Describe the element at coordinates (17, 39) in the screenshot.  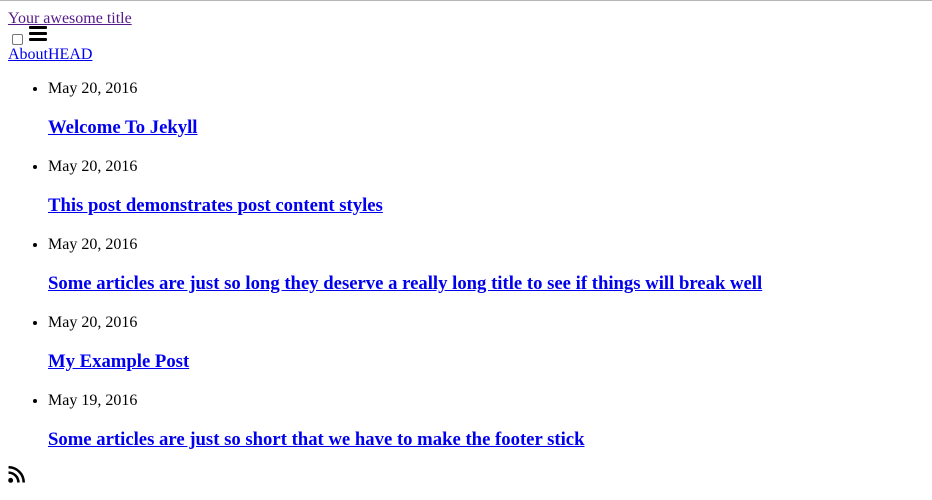
I see `nav-toggle-checkbox` at that location.